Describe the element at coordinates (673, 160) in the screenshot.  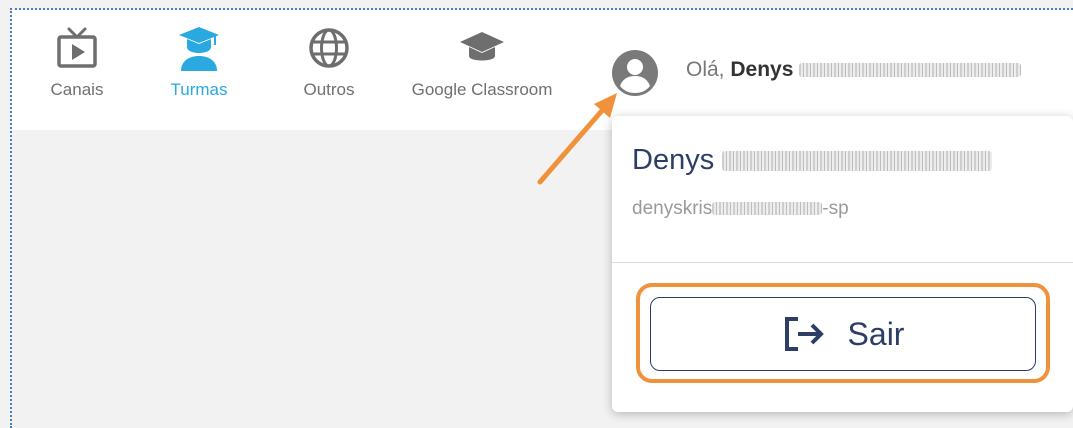
I see `menu-user-first-name: Denys` at that location.